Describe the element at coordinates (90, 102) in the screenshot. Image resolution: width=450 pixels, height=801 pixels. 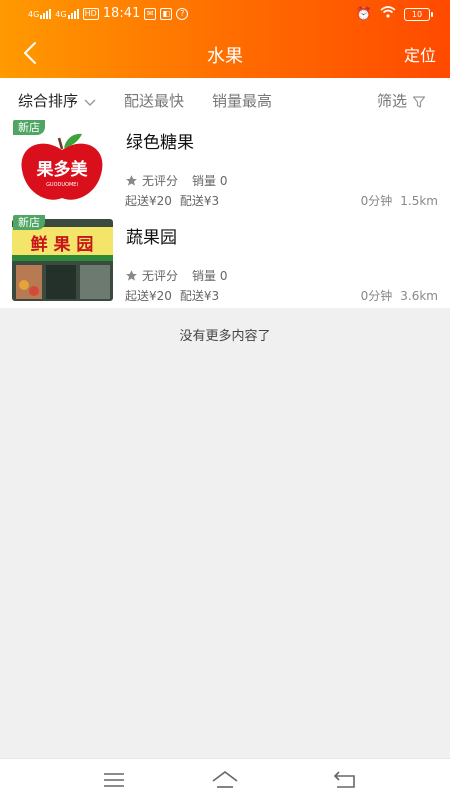
I see `chevron-down-icon` at that location.